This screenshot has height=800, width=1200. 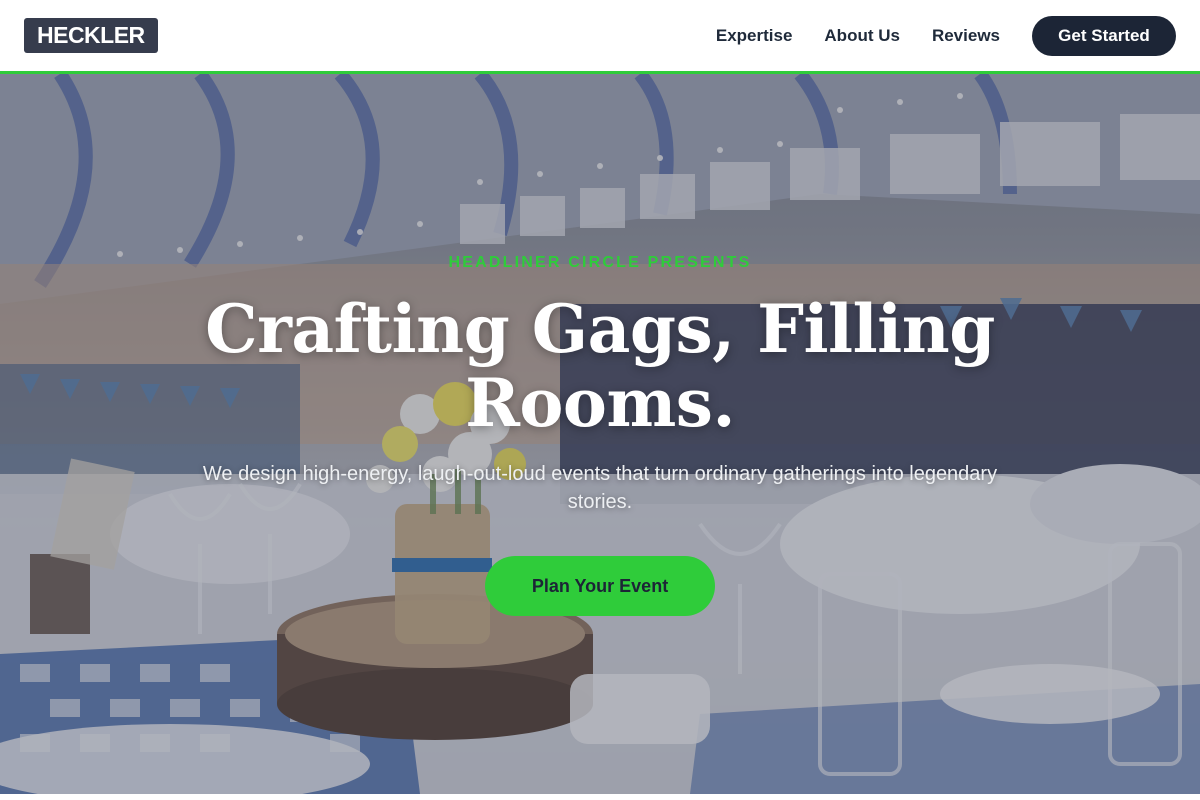 What do you see at coordinates (966, 36) in the screenshot?
I see `nav-link-reviews: Reviews` at bounding box center [966, 36].